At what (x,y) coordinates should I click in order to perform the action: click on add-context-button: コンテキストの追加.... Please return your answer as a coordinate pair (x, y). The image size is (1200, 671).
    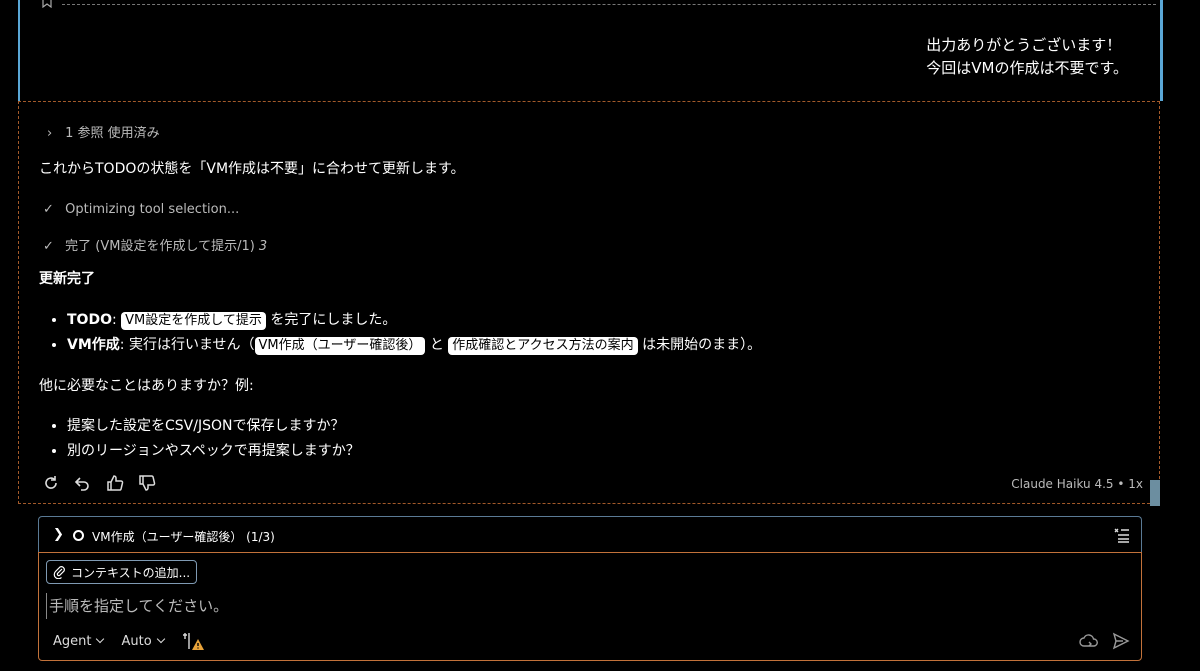
    Looking at the image, I should click on (122, 572).